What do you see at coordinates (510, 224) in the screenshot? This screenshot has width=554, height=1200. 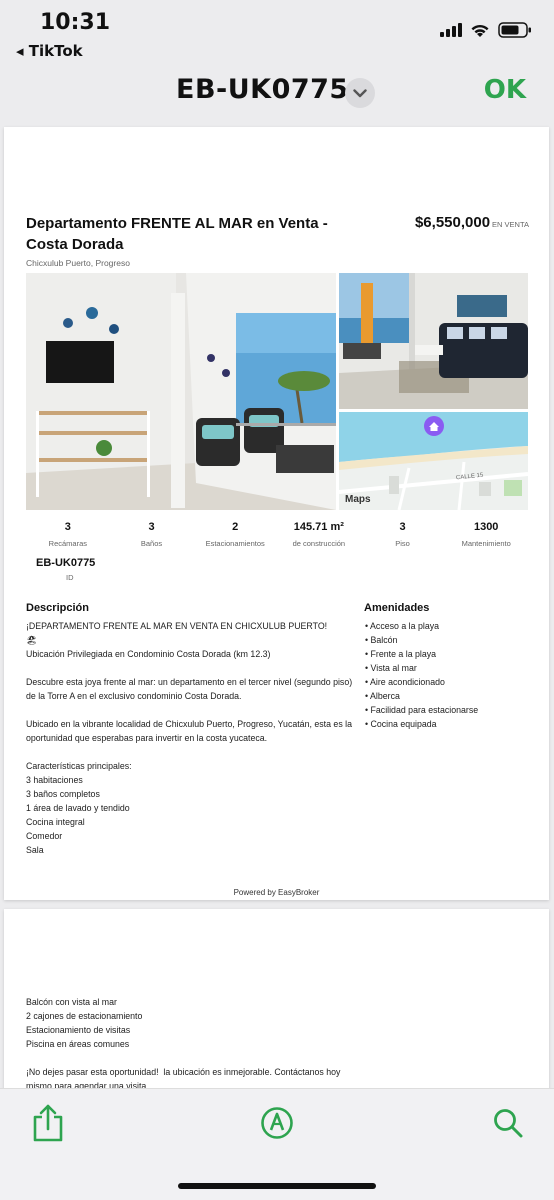 I see `price-tag: EN VENTA` at bounding box center [510, 224].